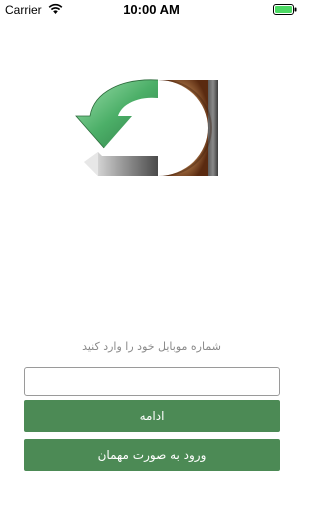 The height and width of the screenshot is (512, 320). What do you see at coordinates (152, 455) in the screenshot?
I see `guest-login-button: ورود به صورت مهمان` at bounding box center [152, 455].